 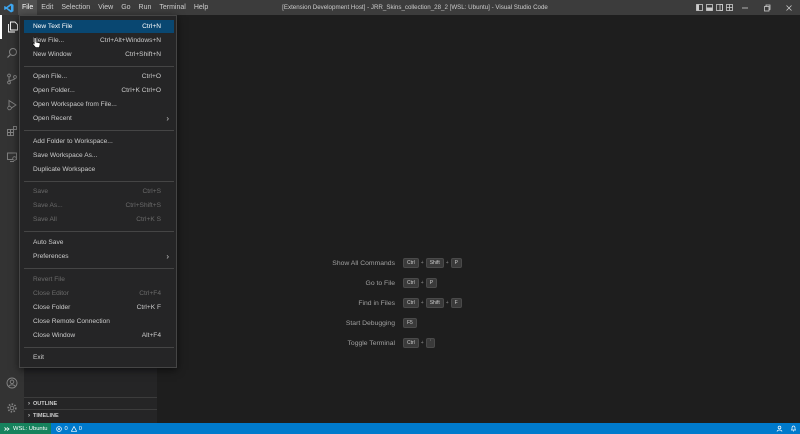 I want to click on menu-item-shortcut: Ctrl+K Ctrl+O, so click(x=141, y=90).